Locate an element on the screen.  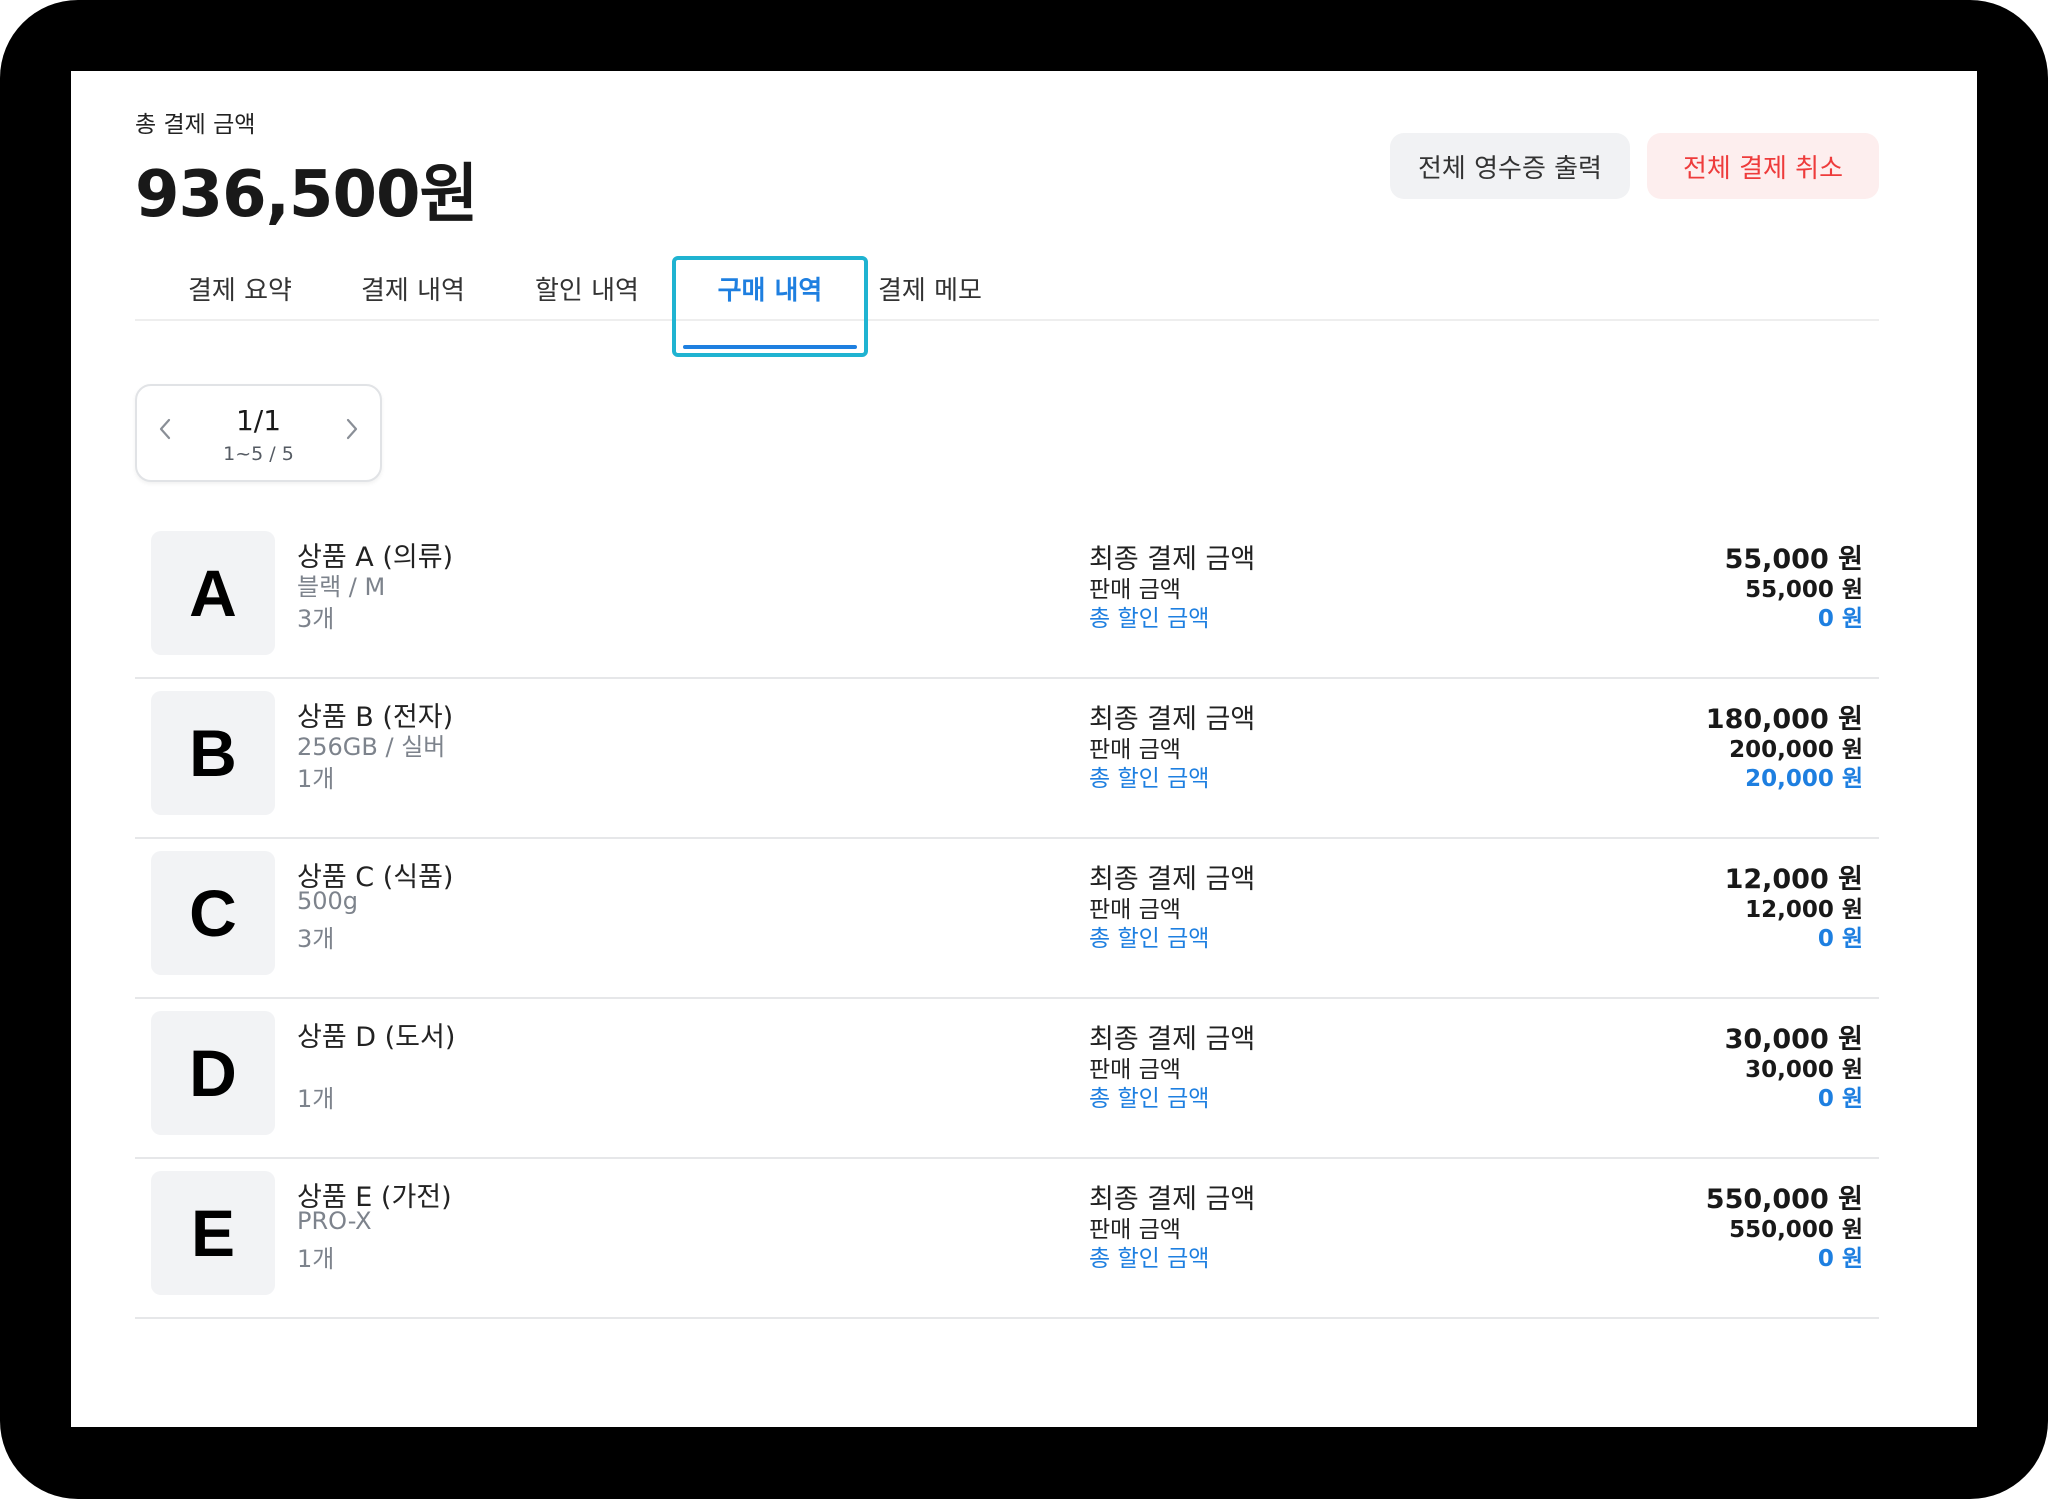
tab-payment-memo: 결제 메모 is located at coordinates (930, 288).